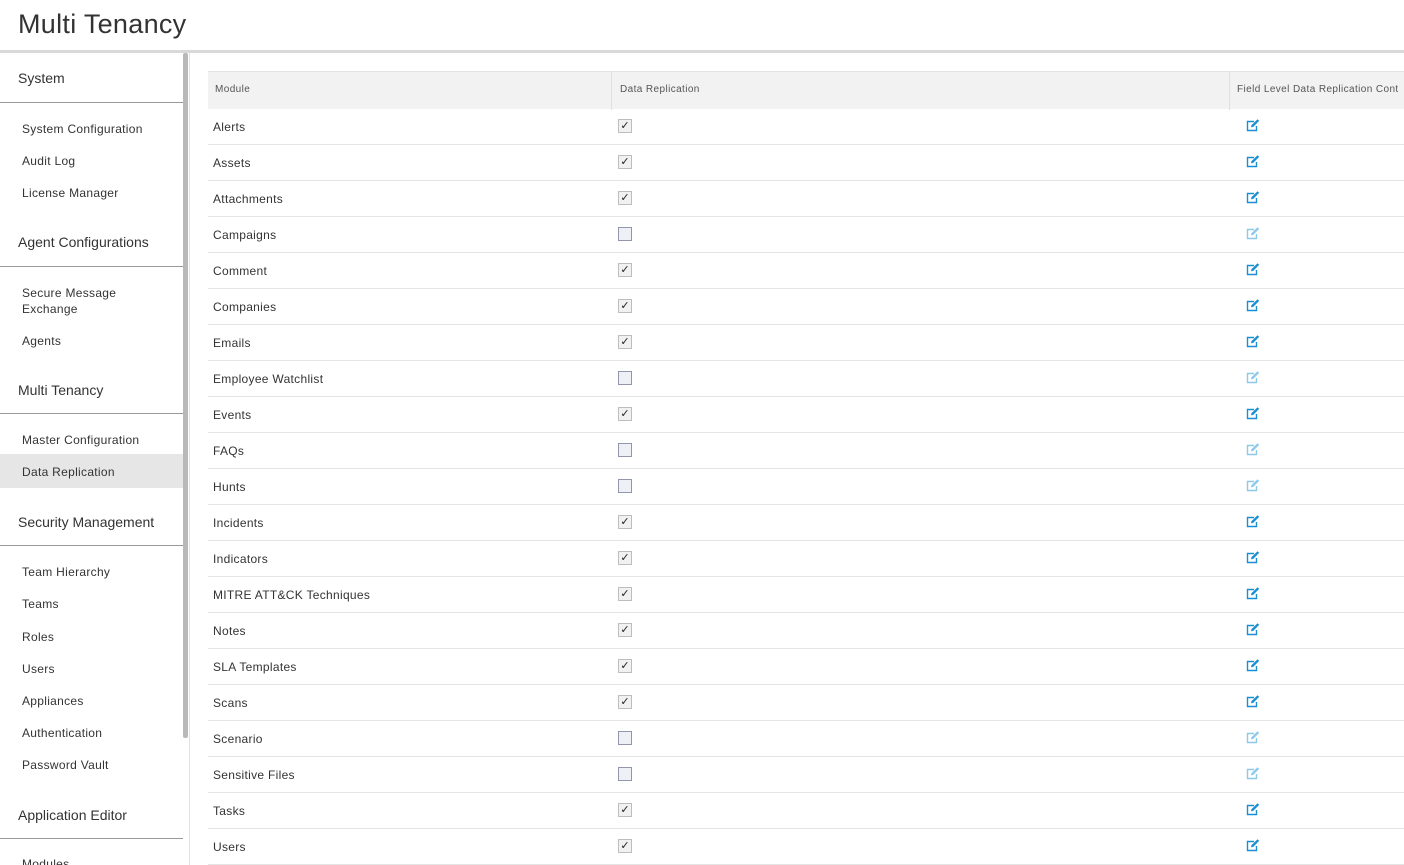  I want to click on sidebar-item-modules: Modules, so click(91, 860).